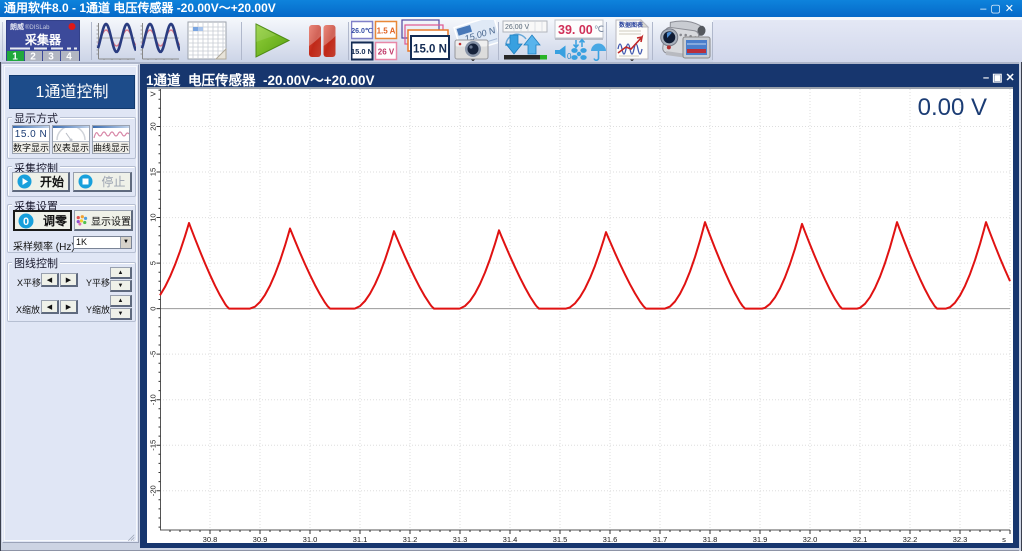 The height and width of the screenshot is (551, 1022). Describe the element at coordinates (517, 27) in the screenshot. I see `svg-text: 26.00 V` at that location.